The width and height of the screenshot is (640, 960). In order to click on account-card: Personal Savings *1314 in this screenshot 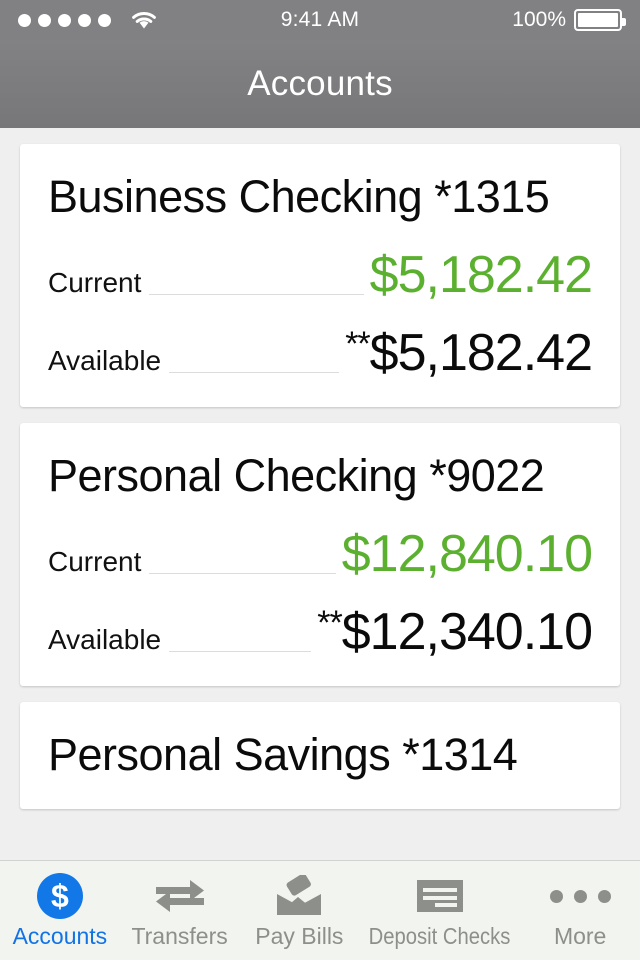, I will do `click(320, 756)`.